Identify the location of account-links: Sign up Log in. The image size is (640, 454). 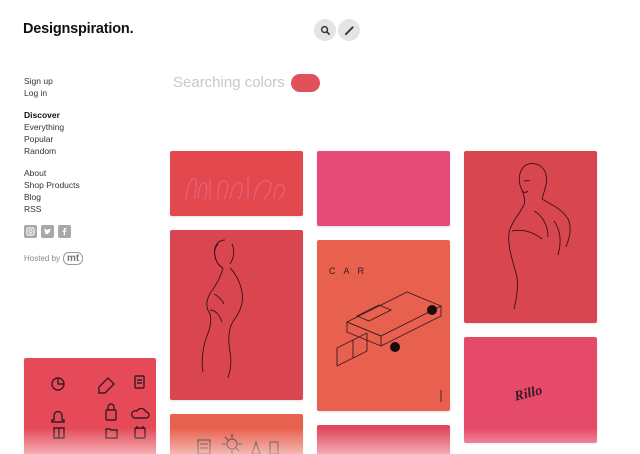
(84, 87).